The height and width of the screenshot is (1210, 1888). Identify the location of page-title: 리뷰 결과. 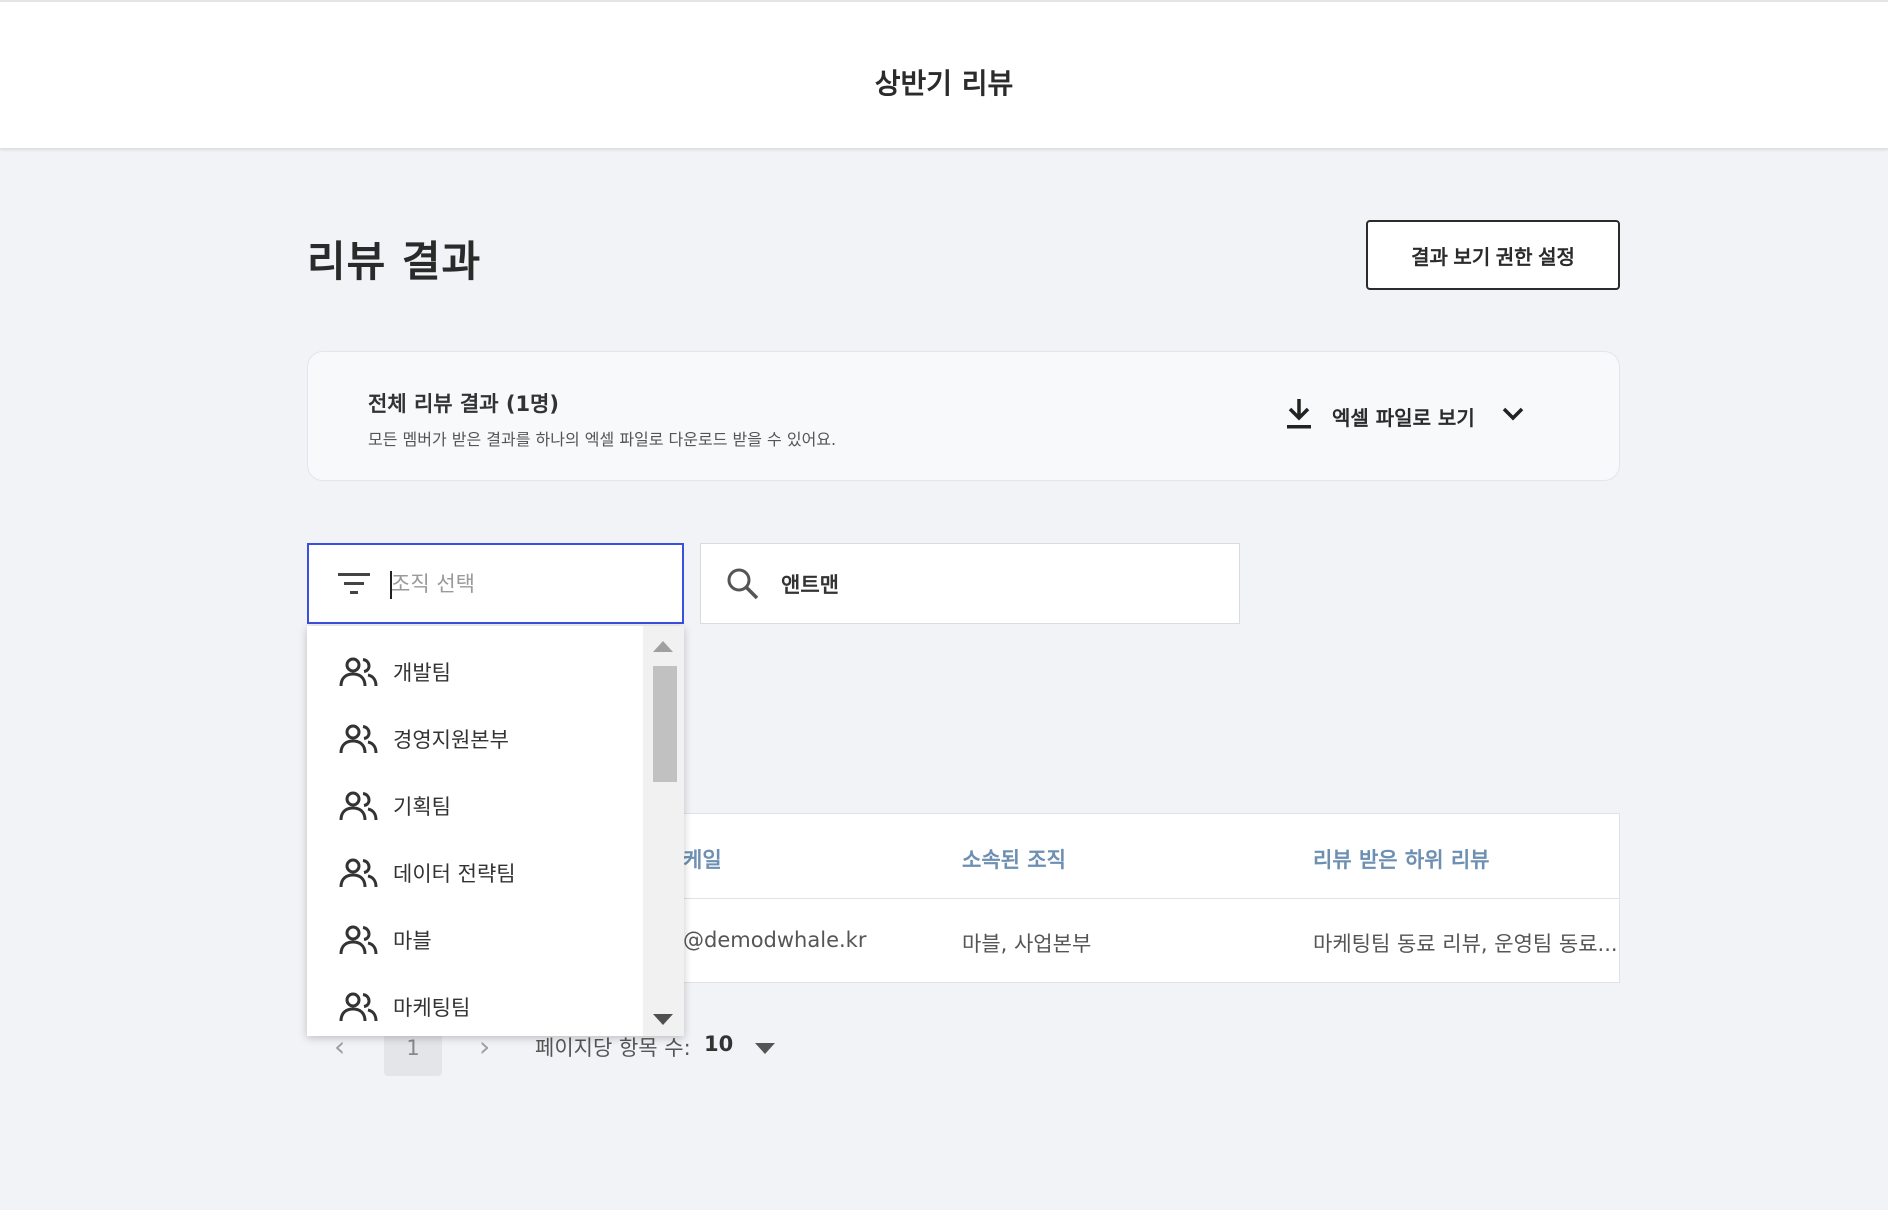
(394, 261).